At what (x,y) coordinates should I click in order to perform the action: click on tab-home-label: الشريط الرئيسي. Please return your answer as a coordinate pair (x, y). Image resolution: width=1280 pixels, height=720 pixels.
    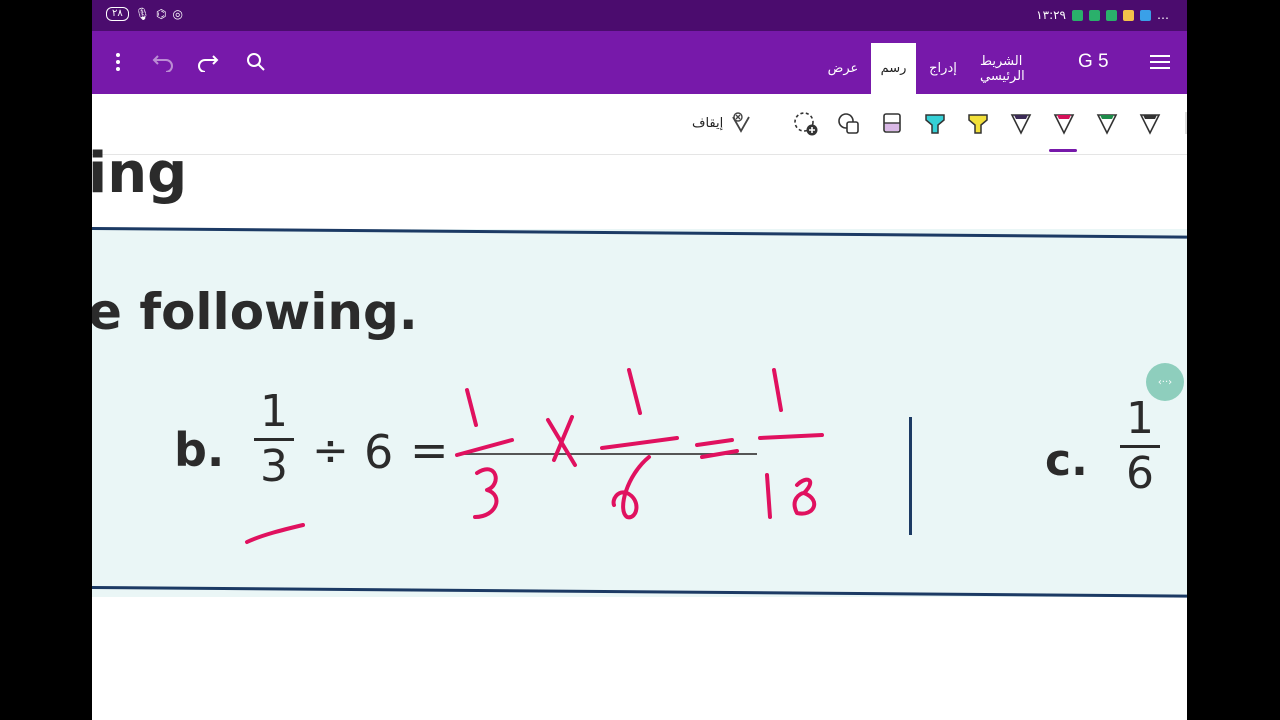
    Looking at the image, I should click on (1002, 68).